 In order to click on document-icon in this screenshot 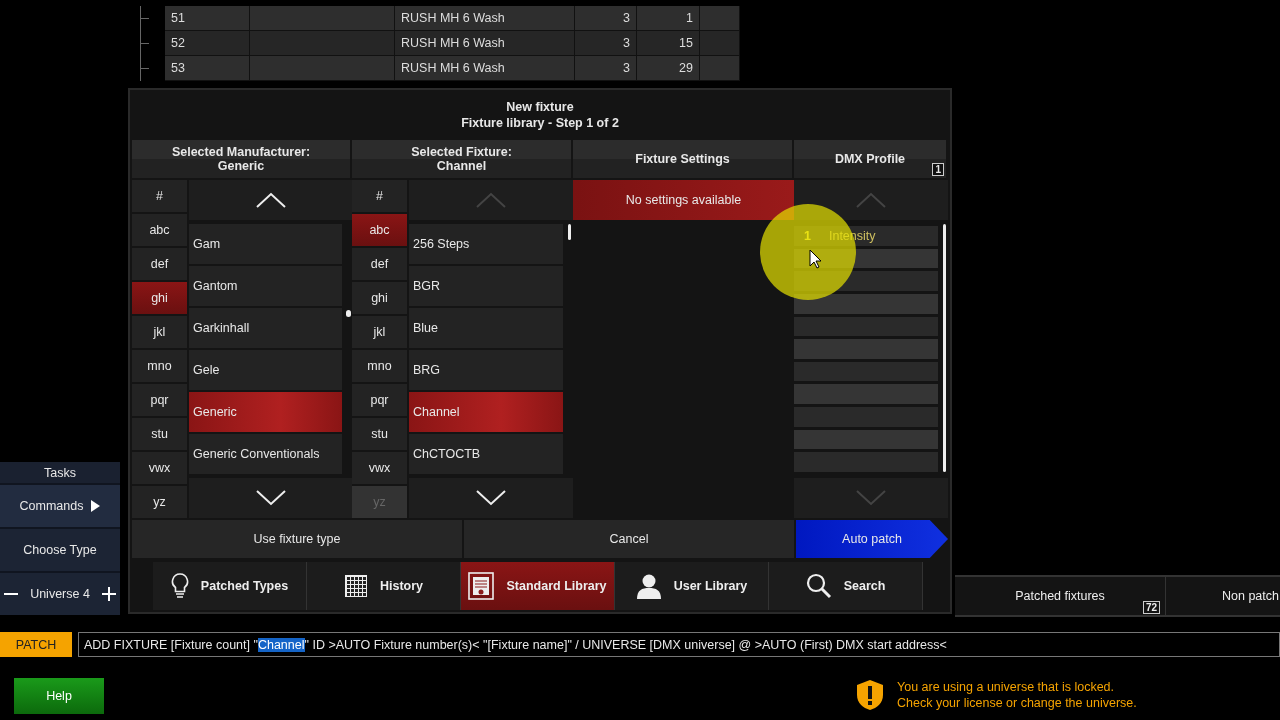, I will do `click(481, 586)`.